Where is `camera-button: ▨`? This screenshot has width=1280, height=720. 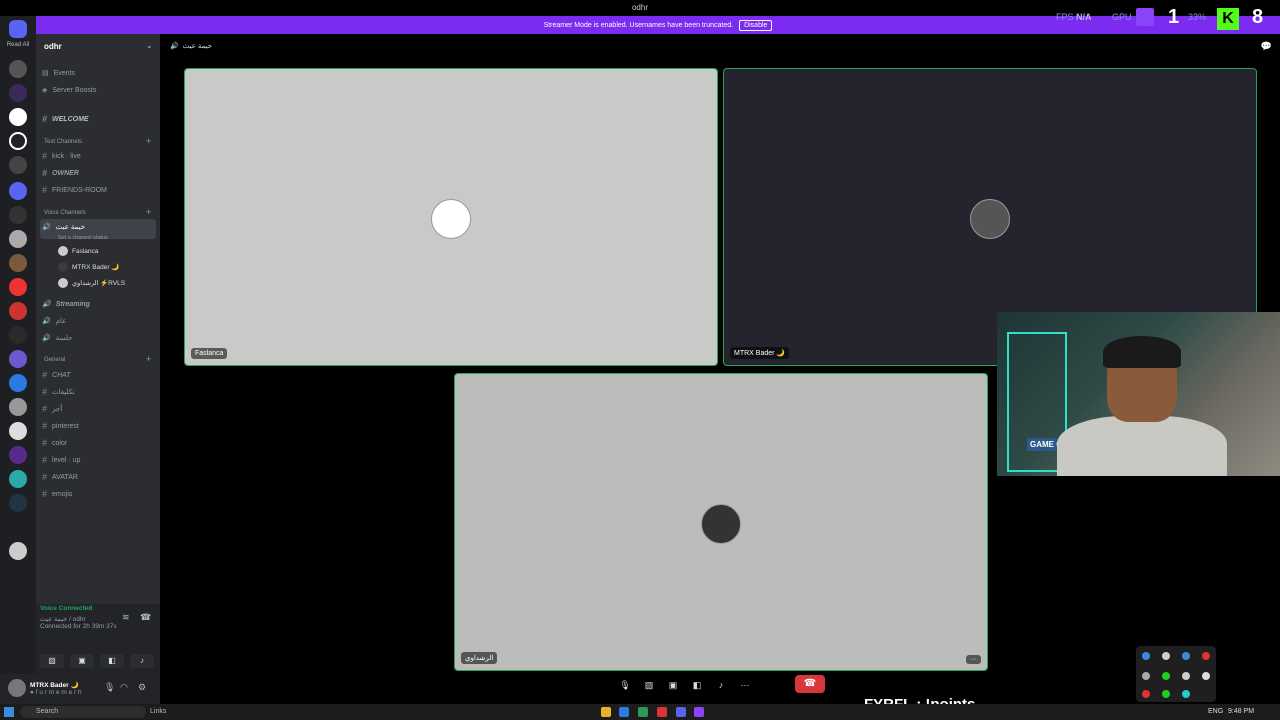
camera-button: ▨ is located at coordinates (52, 661).